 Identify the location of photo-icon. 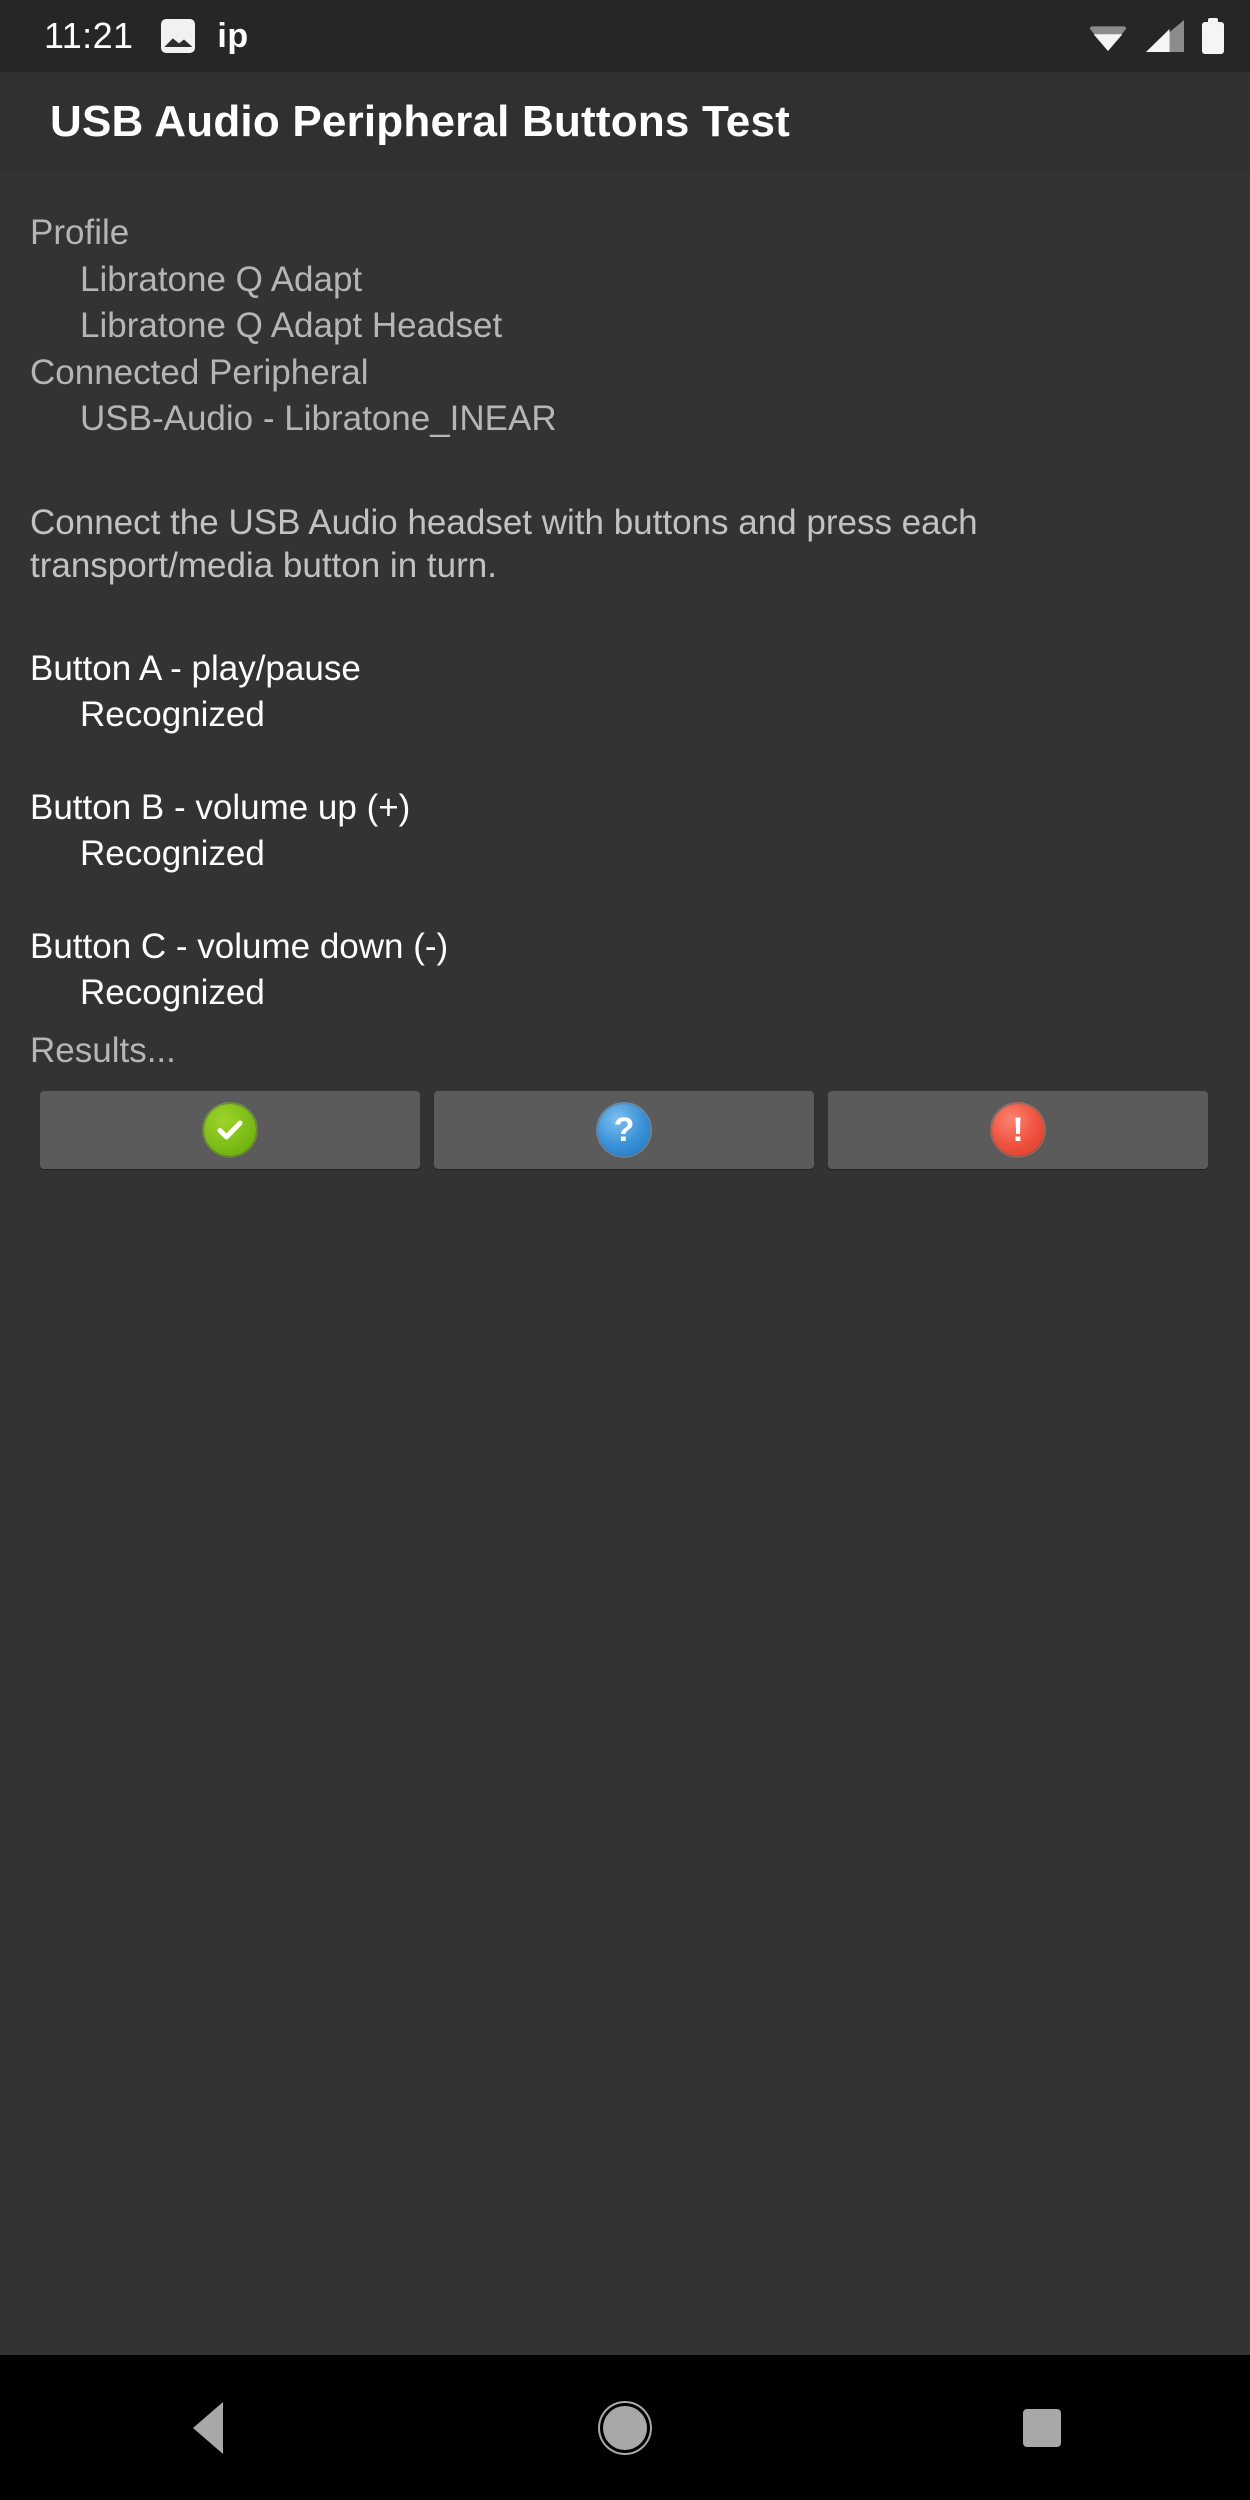
(178, 36).